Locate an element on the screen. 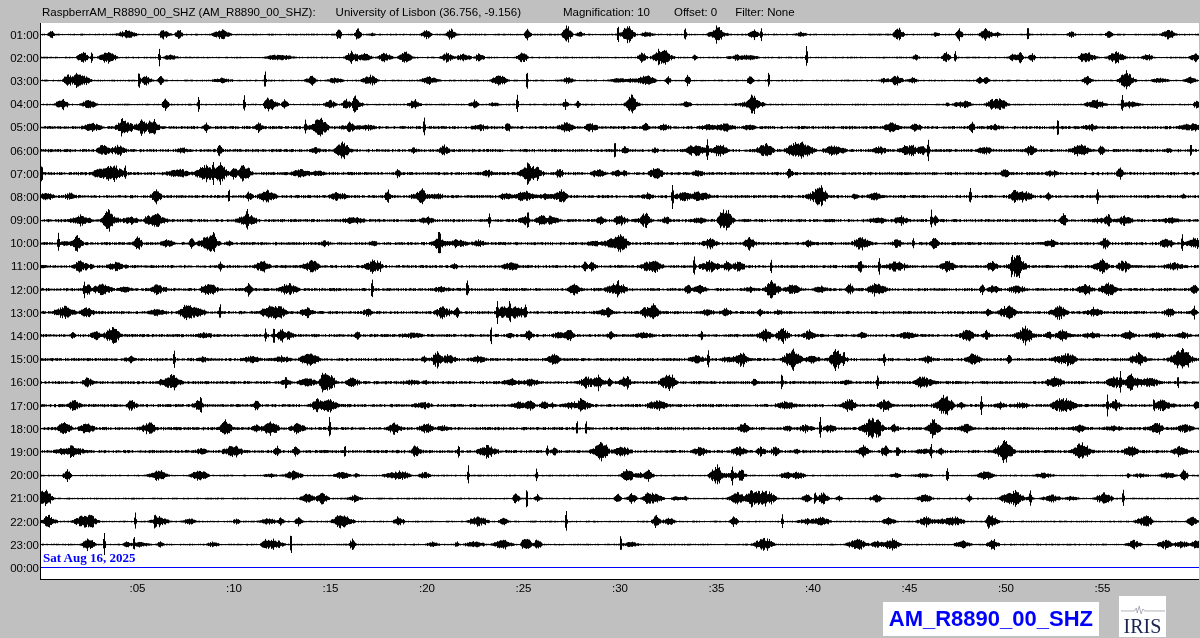  axis-tick-label: :35 is located at coordinates (716, 588).